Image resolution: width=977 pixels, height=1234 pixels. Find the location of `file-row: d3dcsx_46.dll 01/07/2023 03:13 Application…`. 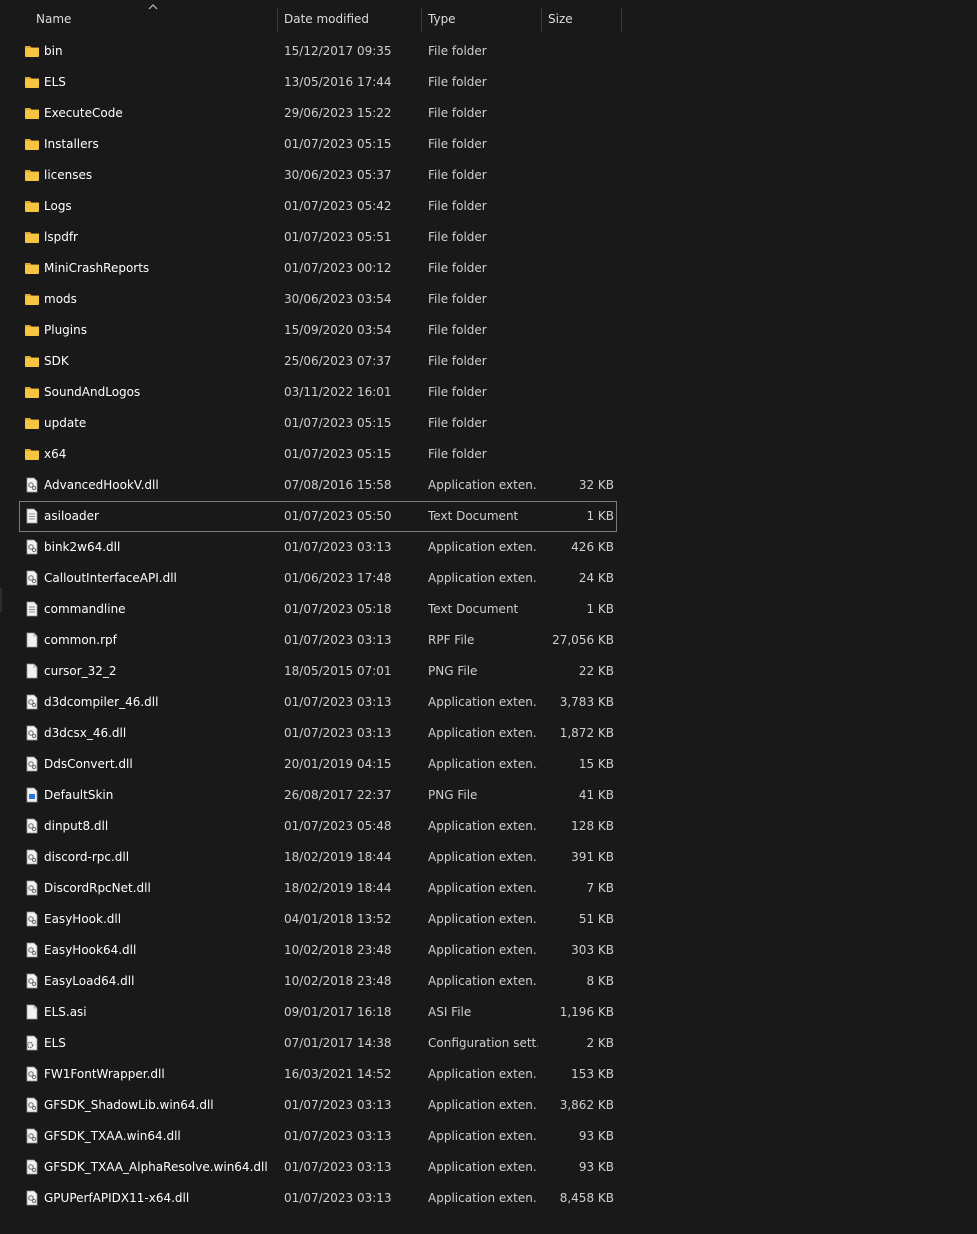

file-row: d3dcsx_46.dll 01/07/2023 03:13 Application… is located at coordinates (488, 733).